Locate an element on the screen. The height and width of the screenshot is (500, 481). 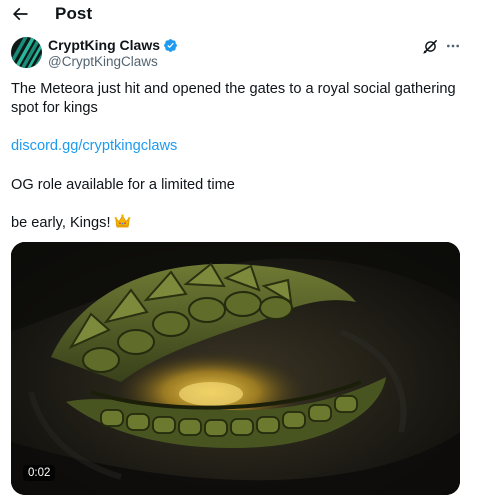
arrow-left-icon is located at coordinates (20, 14).